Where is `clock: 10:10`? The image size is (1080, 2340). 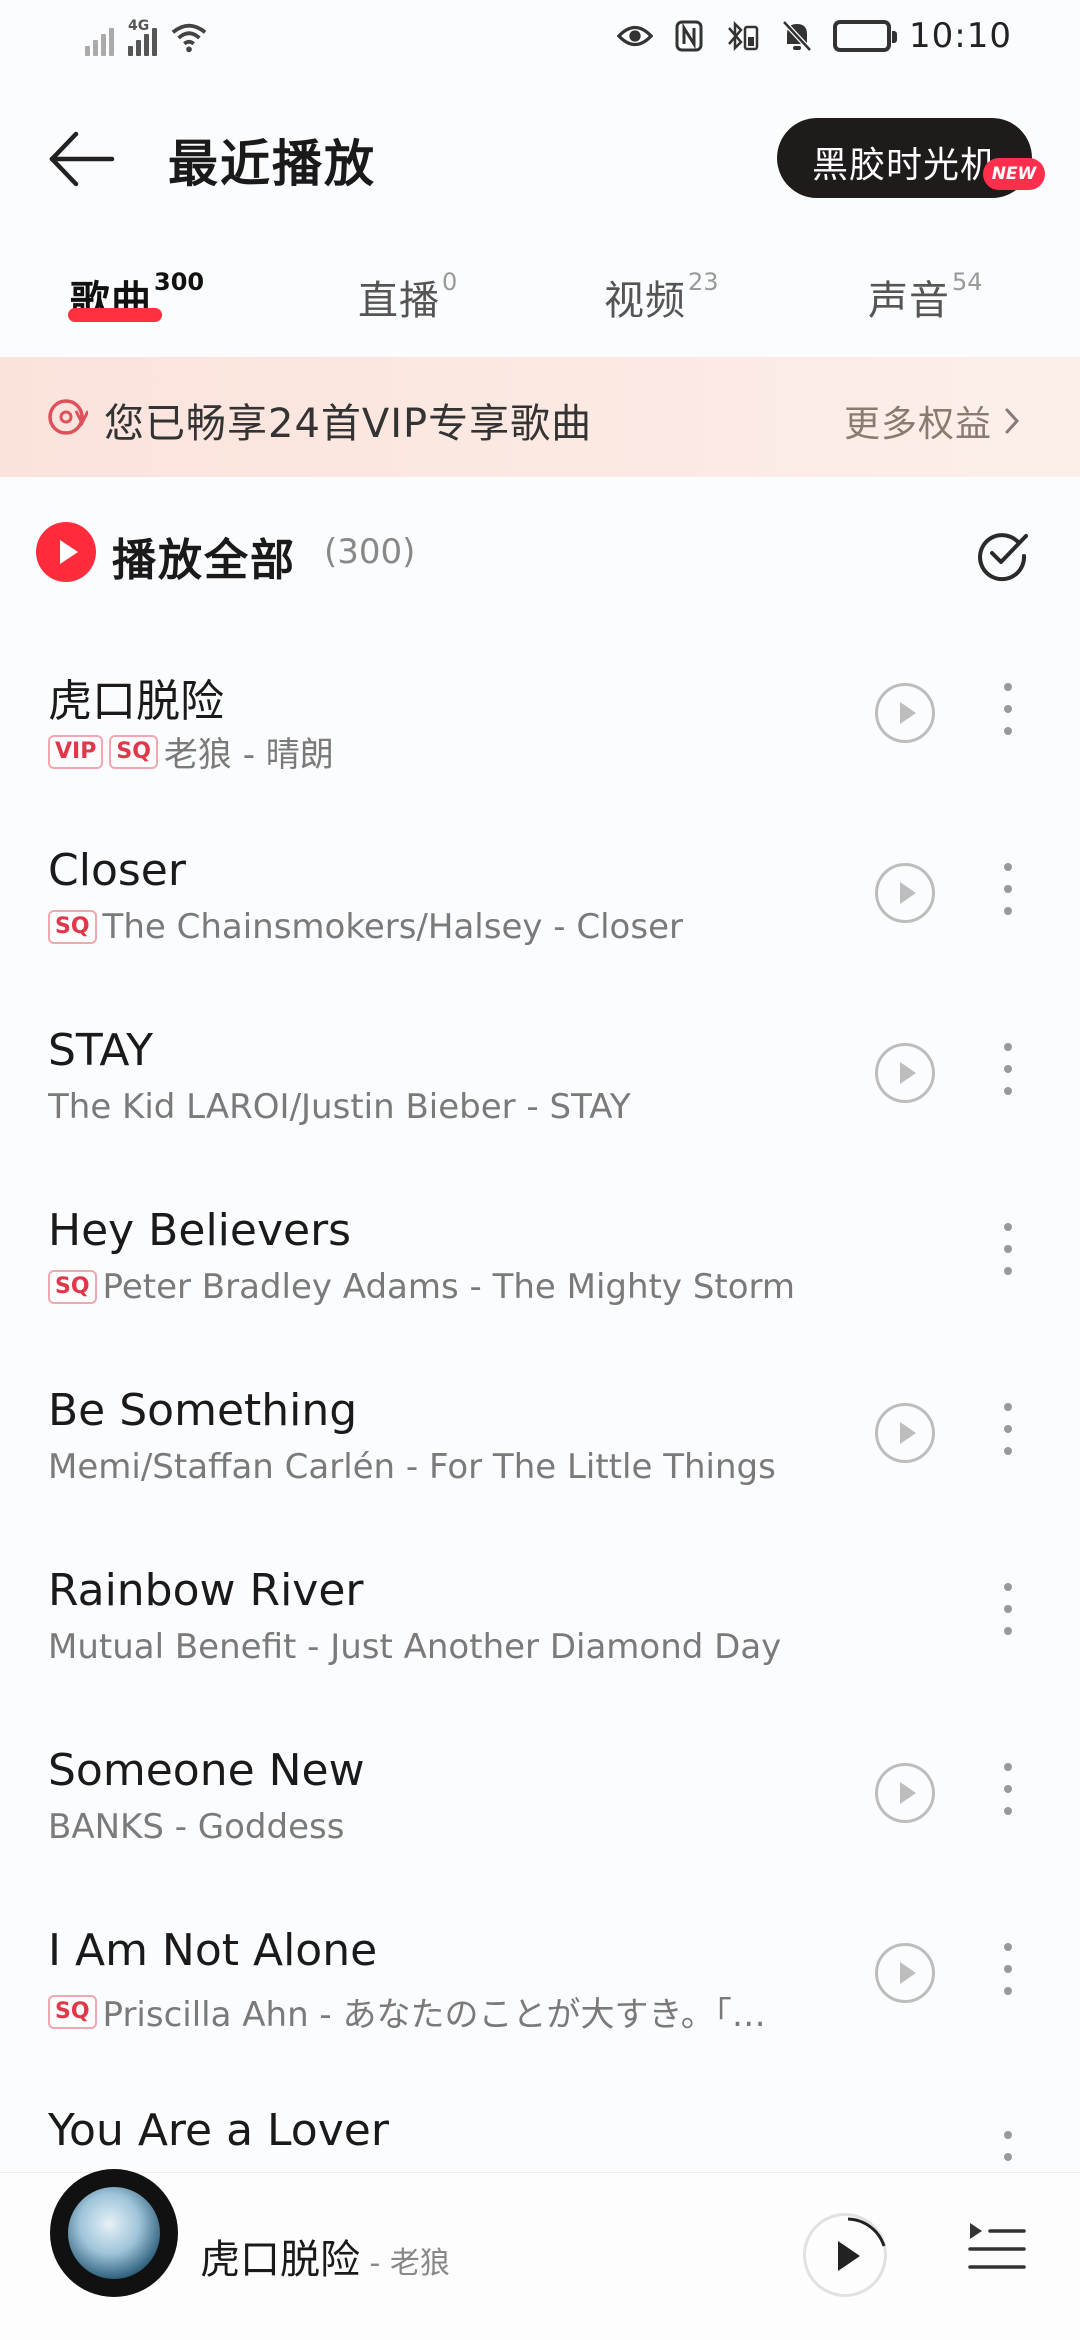
clock: 10:10 is located at coordinates (960, 36).